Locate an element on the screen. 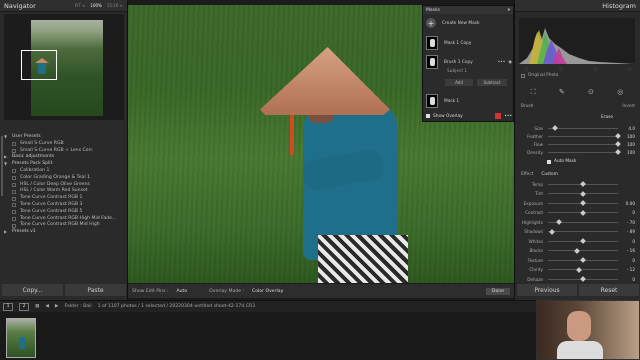 This screenshot has height=360, width=640. reset-button: Reset is located at coordinates (609, 290).